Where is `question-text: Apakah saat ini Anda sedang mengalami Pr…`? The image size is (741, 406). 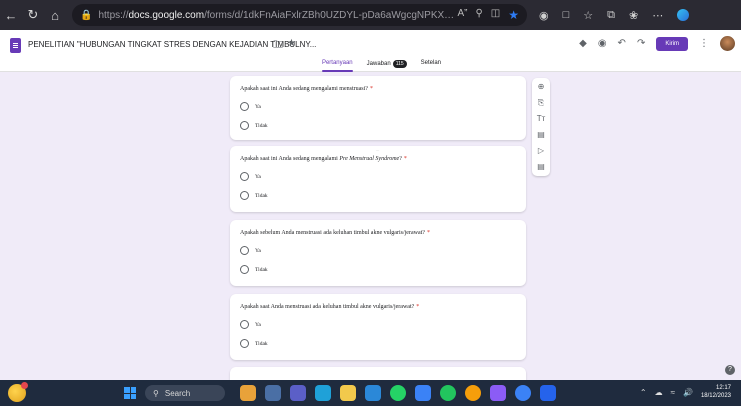
question-text: Apakah saat ini Anda sedang mengalami Pr… is located at coordinates (323, 159).